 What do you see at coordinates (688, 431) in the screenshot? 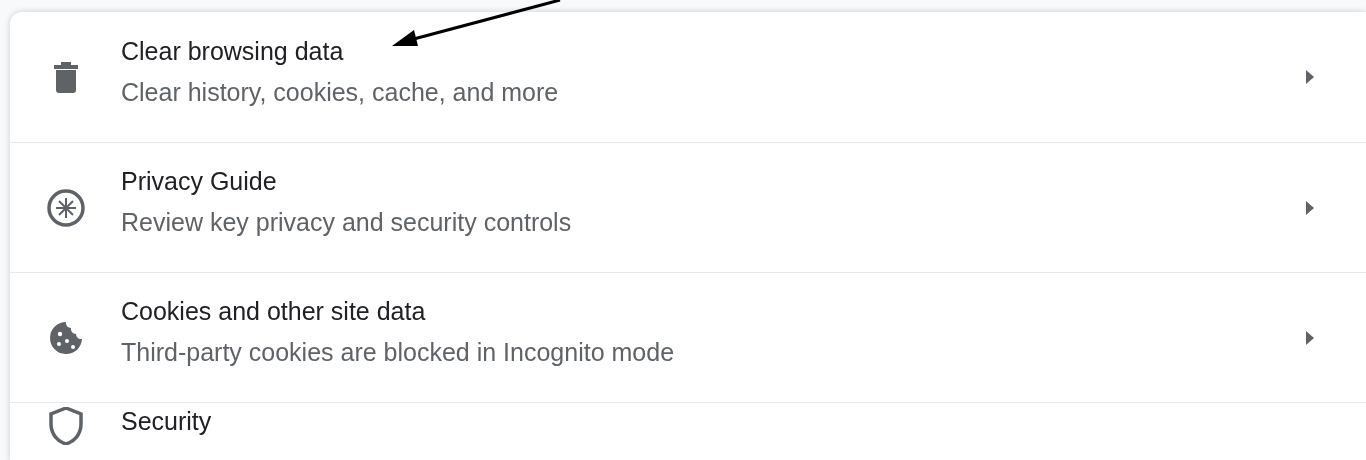
I see `settings-row: Security` at bounding box center [688, 431].